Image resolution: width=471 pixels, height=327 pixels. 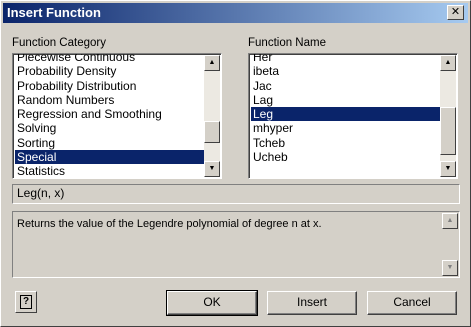 I want to click on function-scrollbar: ▲ ▼, so click(x=448, y=116).